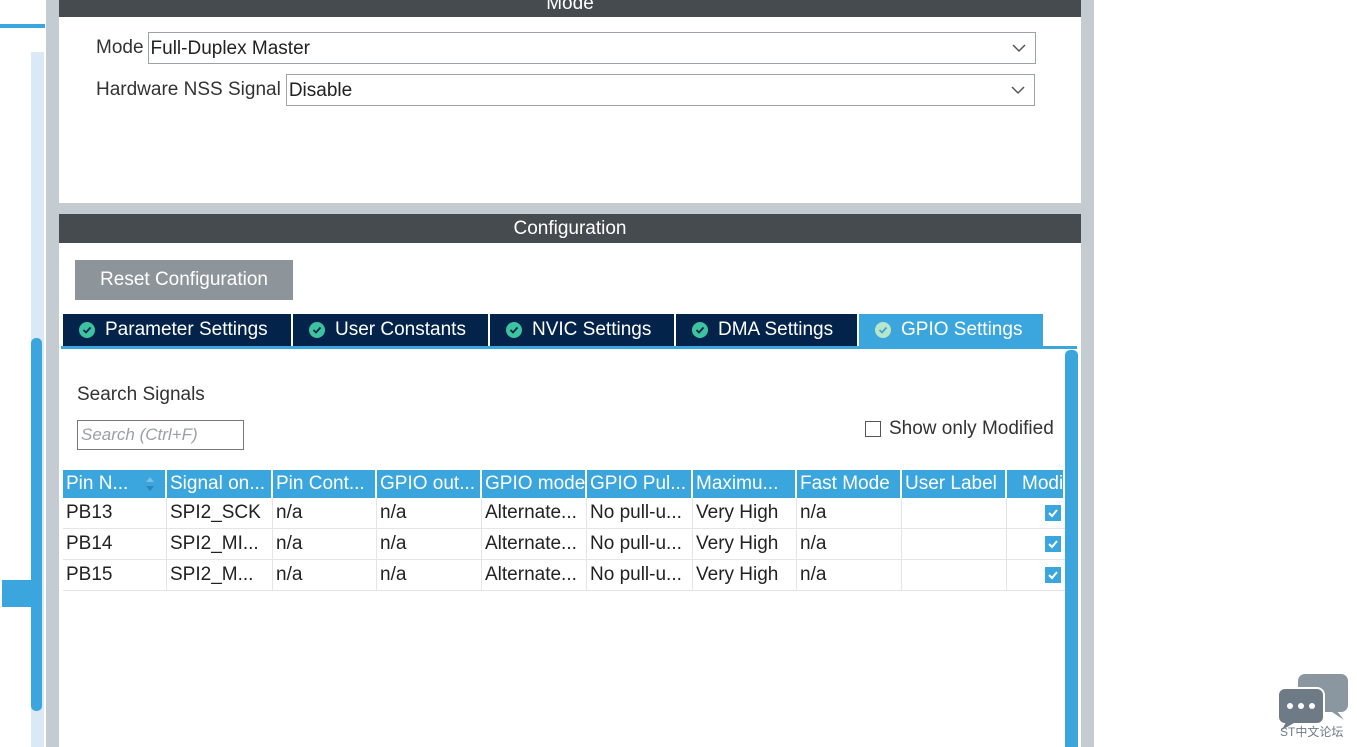 The height and width of the screenshot is (747, 1357). Describe the element at coordinates (22, 26) in the screenshot. I see `sidebar-accent-line` at that location.